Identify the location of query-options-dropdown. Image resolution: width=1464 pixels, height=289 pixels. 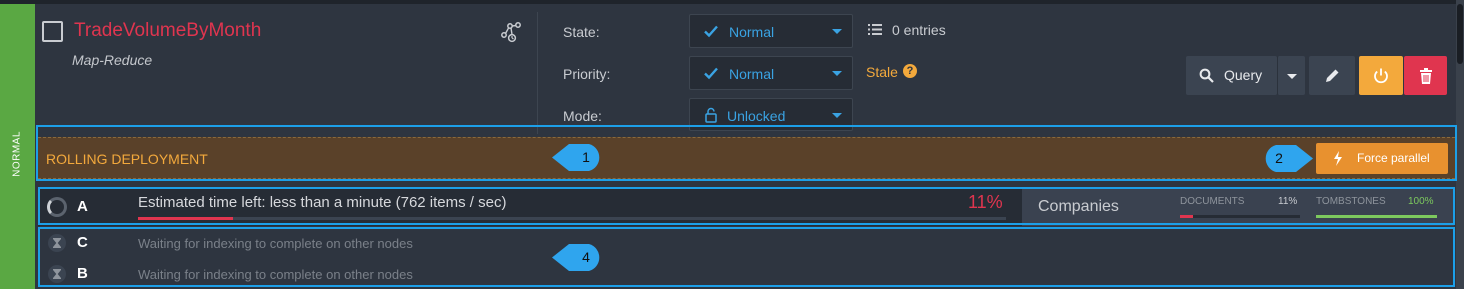
(1291, 75).